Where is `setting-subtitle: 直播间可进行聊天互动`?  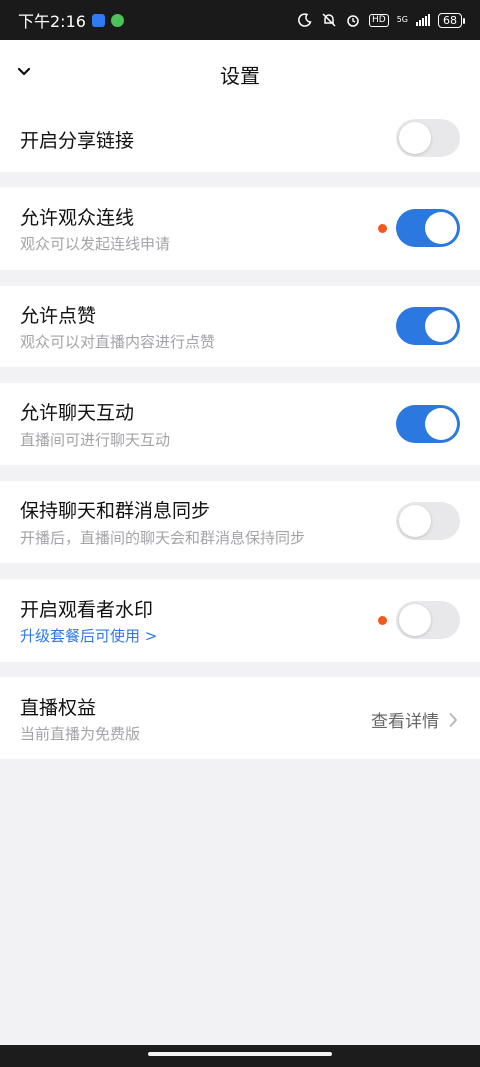
setting-subtitle: 直播间可进行聊天互动 is located at coordinates (95, 440).